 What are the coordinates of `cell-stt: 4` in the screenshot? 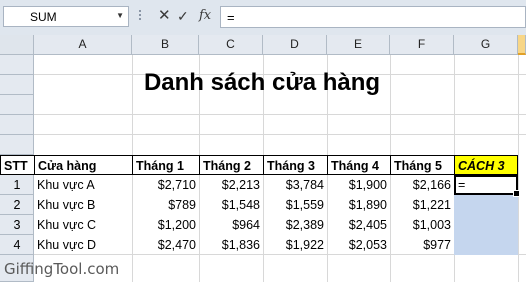 It's located at (17, 245).